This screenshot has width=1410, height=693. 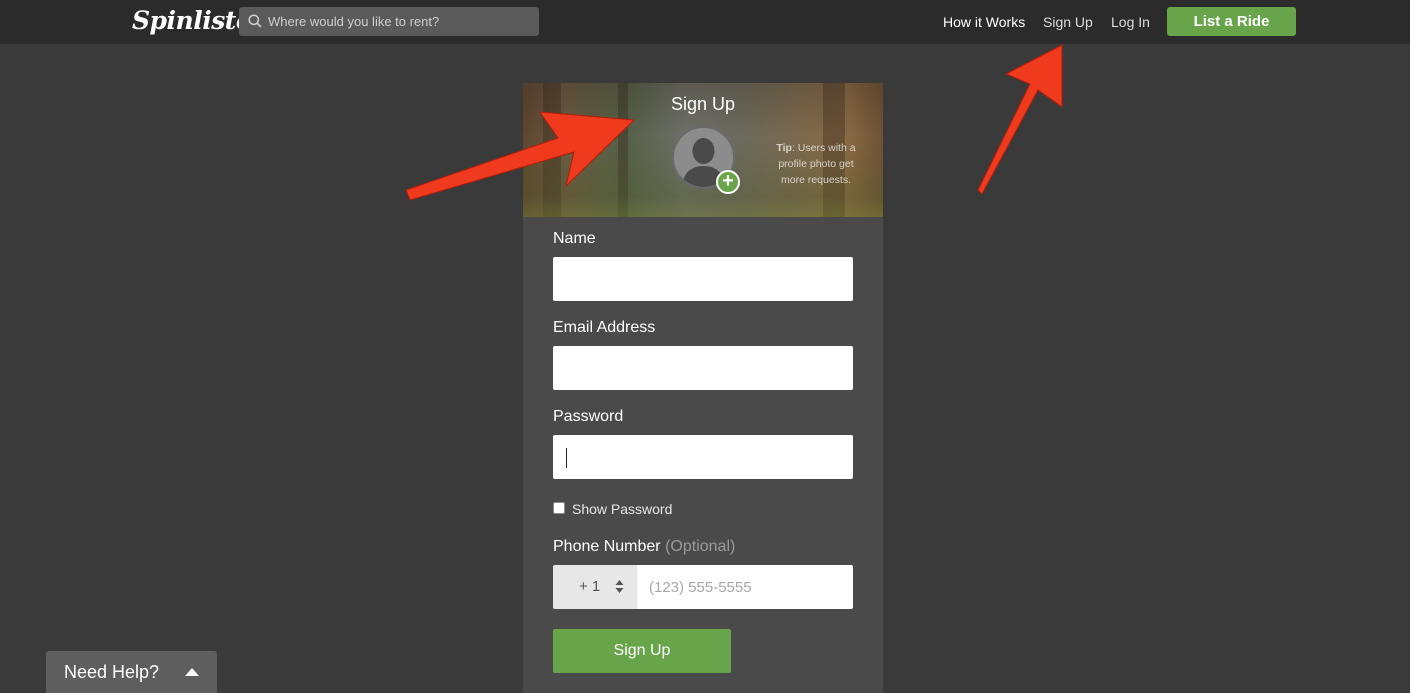 I want to click on password-label: Password, so click(x=588, y=416).